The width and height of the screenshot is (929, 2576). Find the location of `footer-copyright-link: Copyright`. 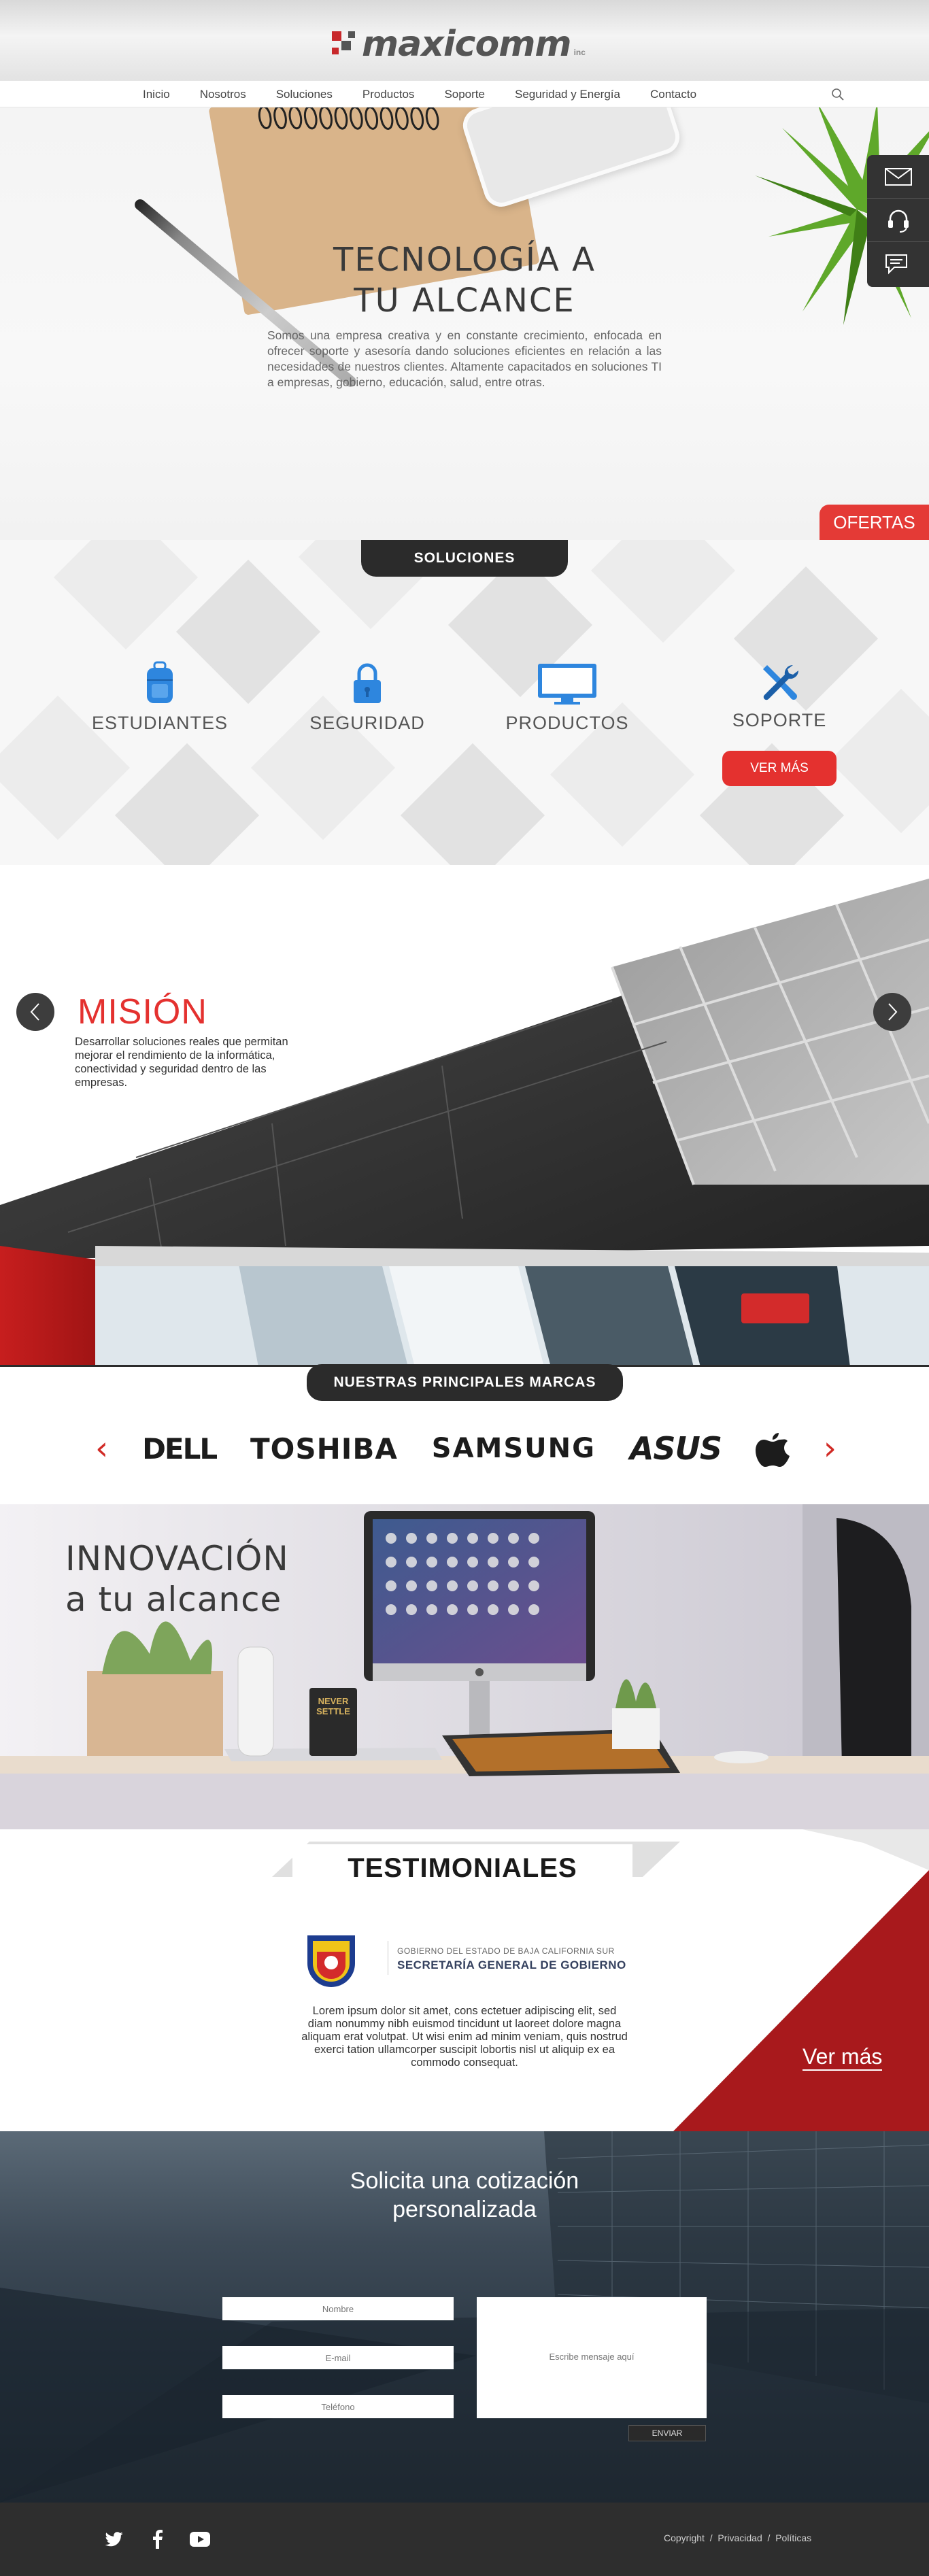

footer-copyright-link: Copyright is located at coordinates (684, 2537).